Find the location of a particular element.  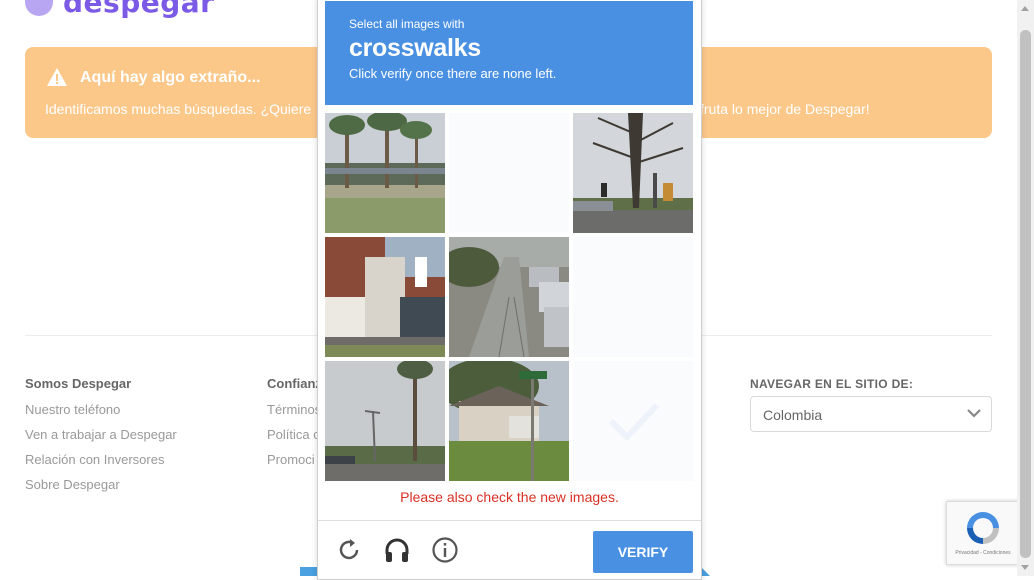

reload-icon is located at coordinates (349, 550).